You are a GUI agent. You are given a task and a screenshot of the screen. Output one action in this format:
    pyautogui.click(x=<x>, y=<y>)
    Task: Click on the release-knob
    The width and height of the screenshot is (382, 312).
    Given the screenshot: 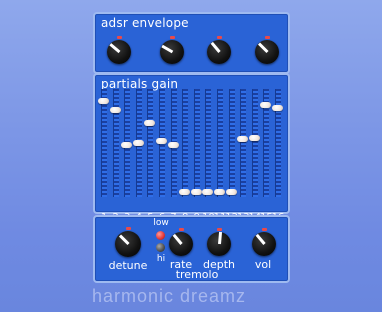 What is the action you would take?
    pyautogui.click(x=267, y=50)
    